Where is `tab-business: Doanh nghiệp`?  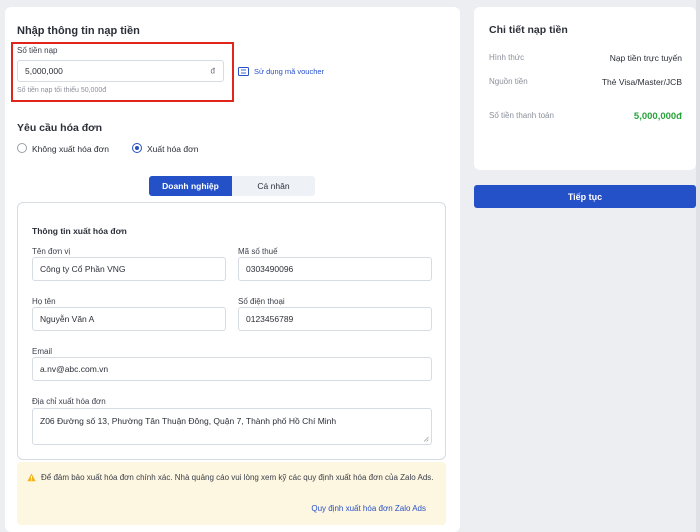
tab-business: Doanh nghiệp is located at coordinates (190, 186).